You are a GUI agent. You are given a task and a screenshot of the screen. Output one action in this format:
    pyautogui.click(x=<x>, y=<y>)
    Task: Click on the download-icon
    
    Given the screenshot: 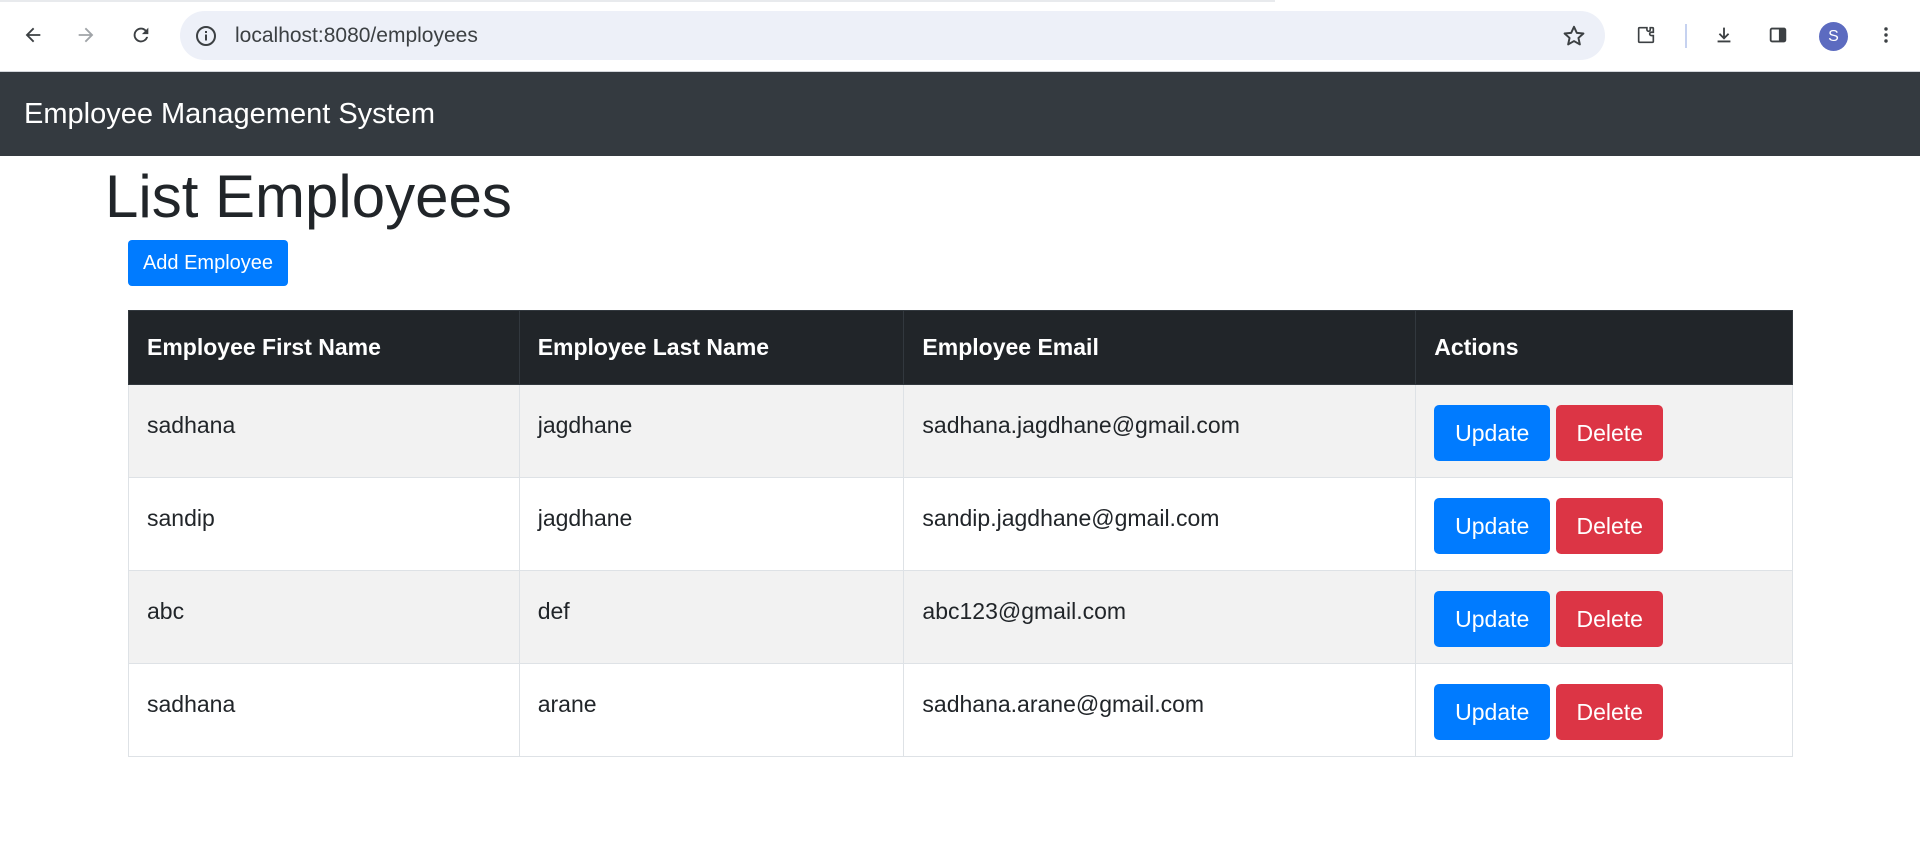 What is the action you would take?
    pyautogui.click(x=1724, y=35)
    